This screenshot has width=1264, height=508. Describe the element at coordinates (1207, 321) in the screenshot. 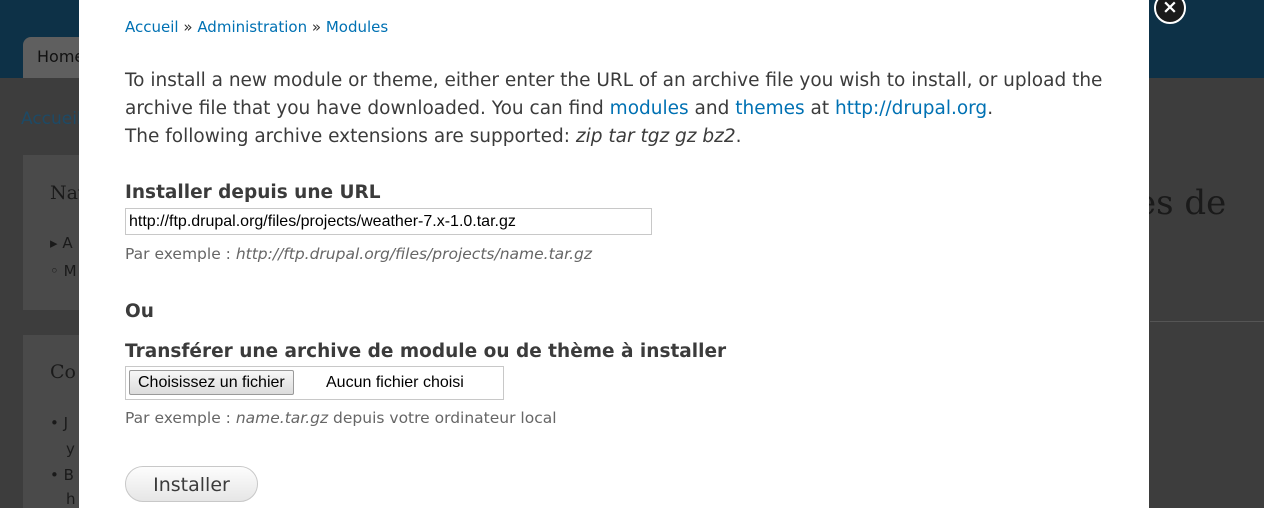

I see `background-divider` at that location.